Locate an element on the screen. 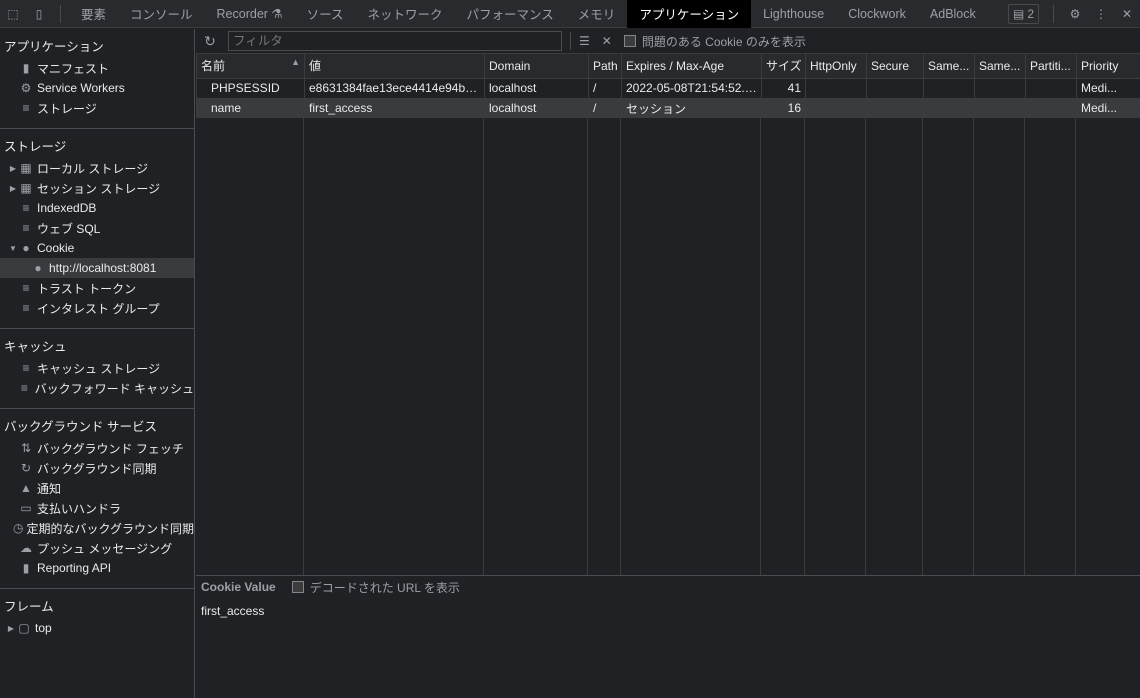 This screenshot has width=1140, height=698. label: ストレージ is located at coordinates (67, 108).